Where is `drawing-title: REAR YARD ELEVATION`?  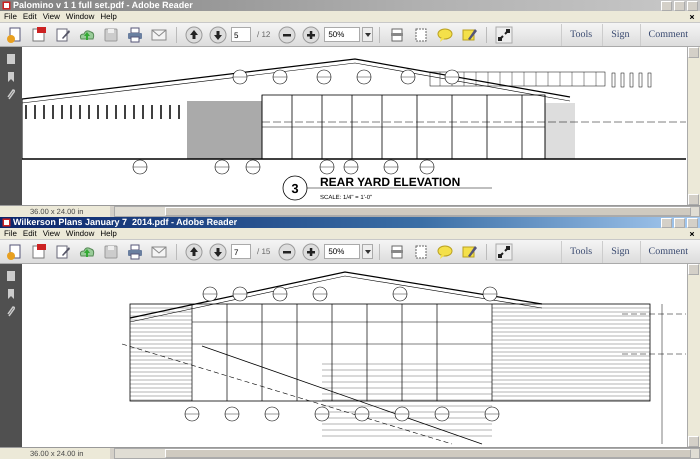 drawing-title: REAR YARD ELEVATION is located at coordinates (390, 182).